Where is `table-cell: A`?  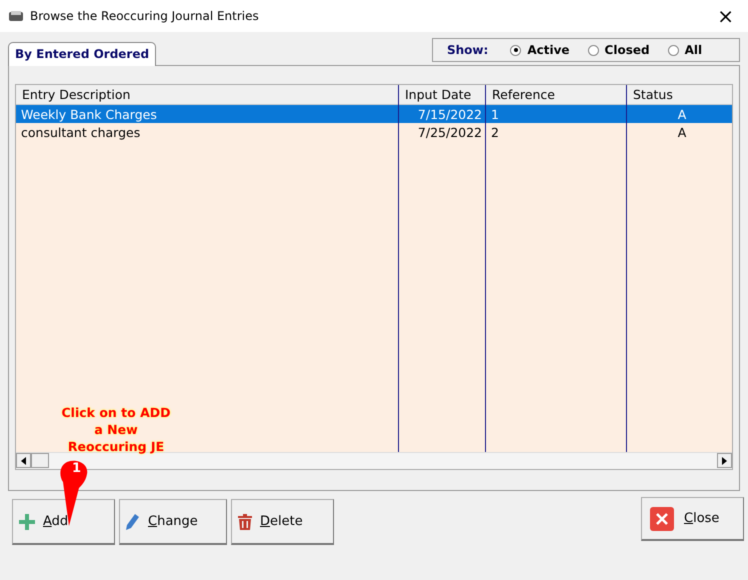 table-cell: A is located at coordinates (679, 114).